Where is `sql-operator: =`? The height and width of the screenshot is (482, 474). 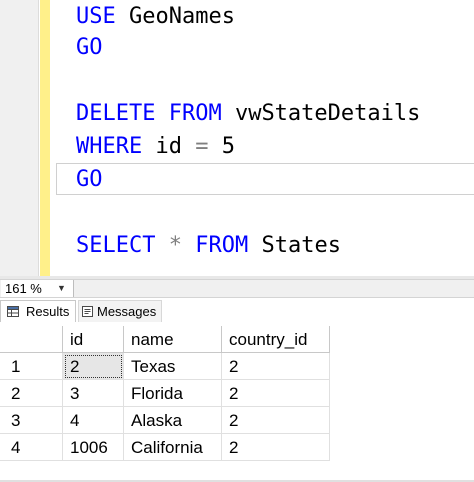
sql-operator: = is located at coordinates (202, 146).